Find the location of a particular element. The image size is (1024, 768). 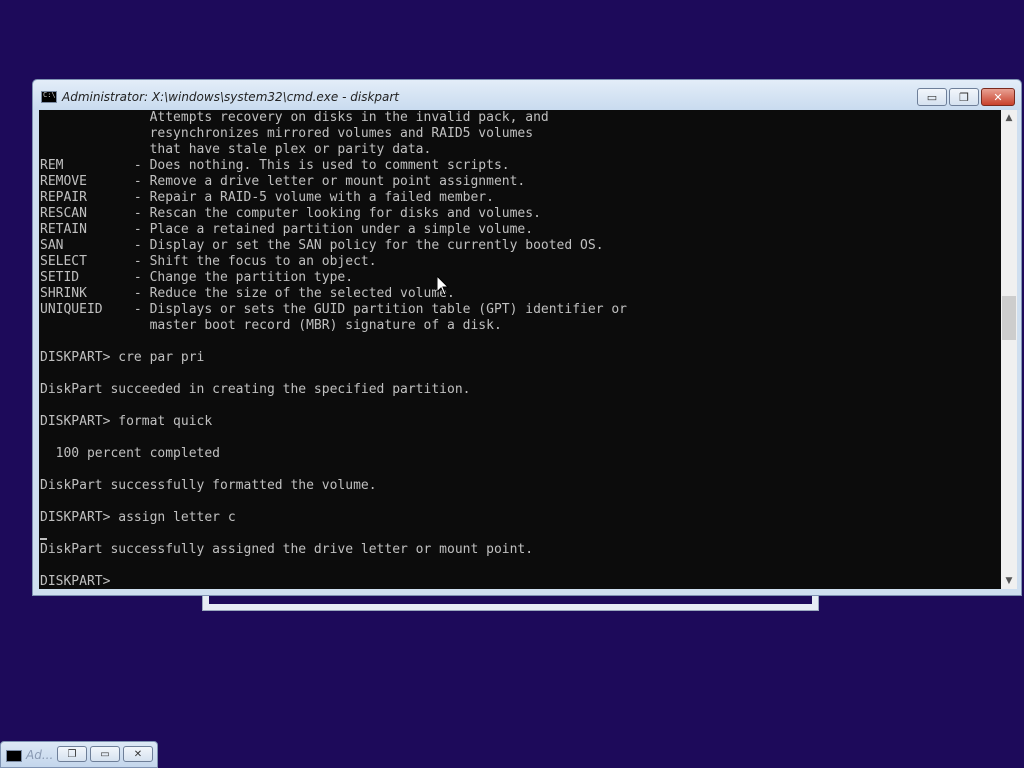

minimized-cmd-window: Ad... ❐ ▭ ✕ is located at coordinates (79, 754).